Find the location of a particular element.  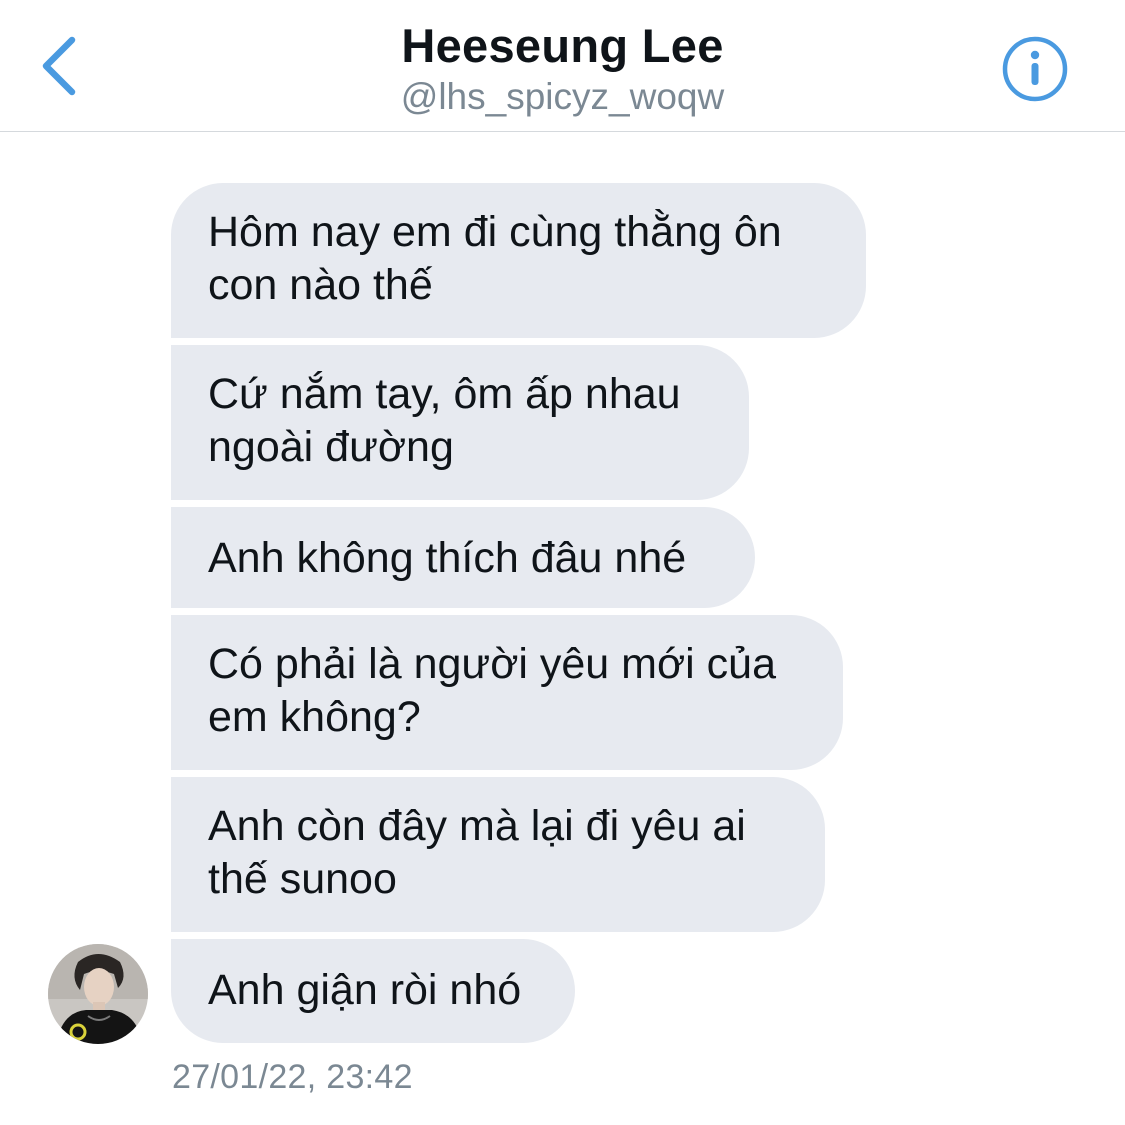

info-button is located at coordinates (1035, 69).